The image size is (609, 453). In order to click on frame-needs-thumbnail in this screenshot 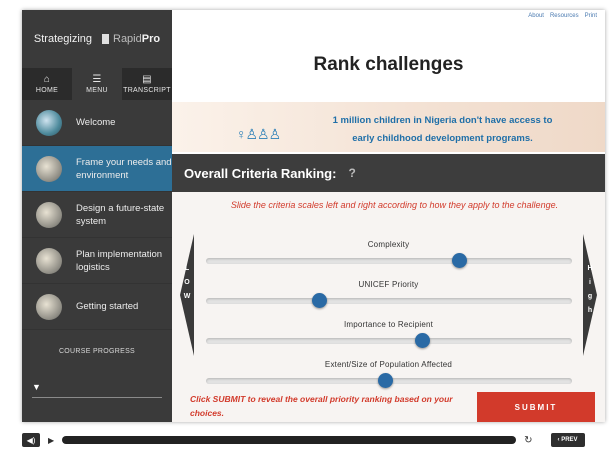, I will do `click(49, 168)`.